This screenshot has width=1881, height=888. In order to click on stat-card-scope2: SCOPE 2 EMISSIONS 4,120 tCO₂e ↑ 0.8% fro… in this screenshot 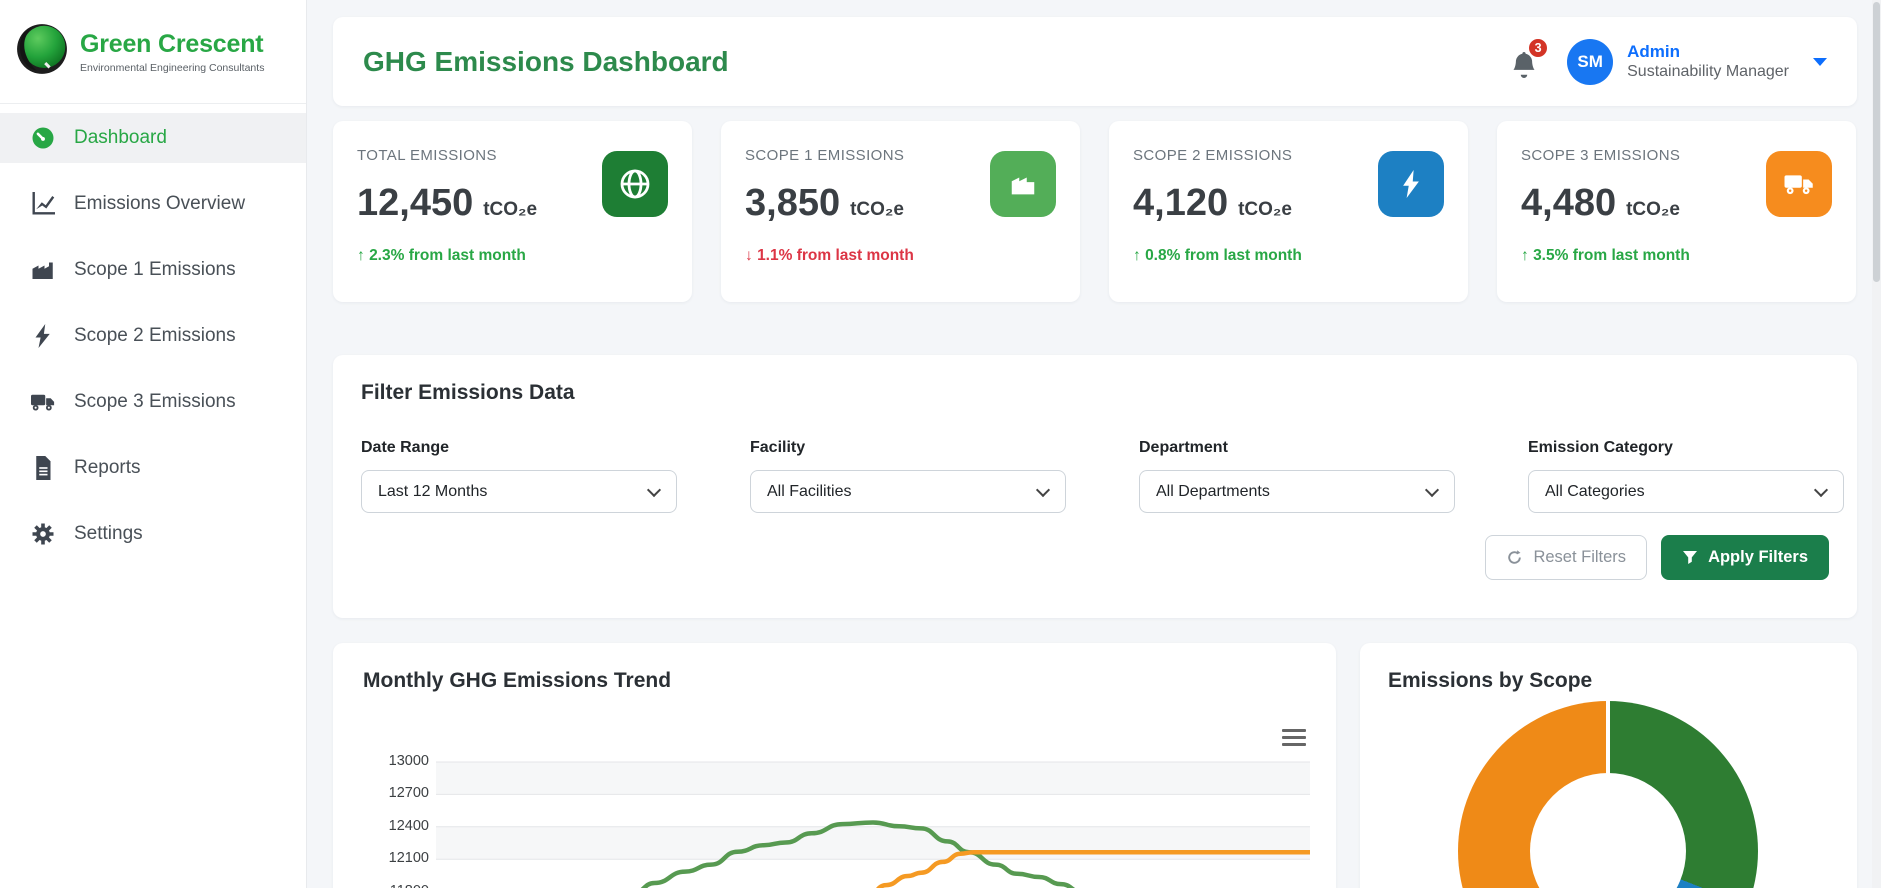, I will do `click(1288, 211)`.